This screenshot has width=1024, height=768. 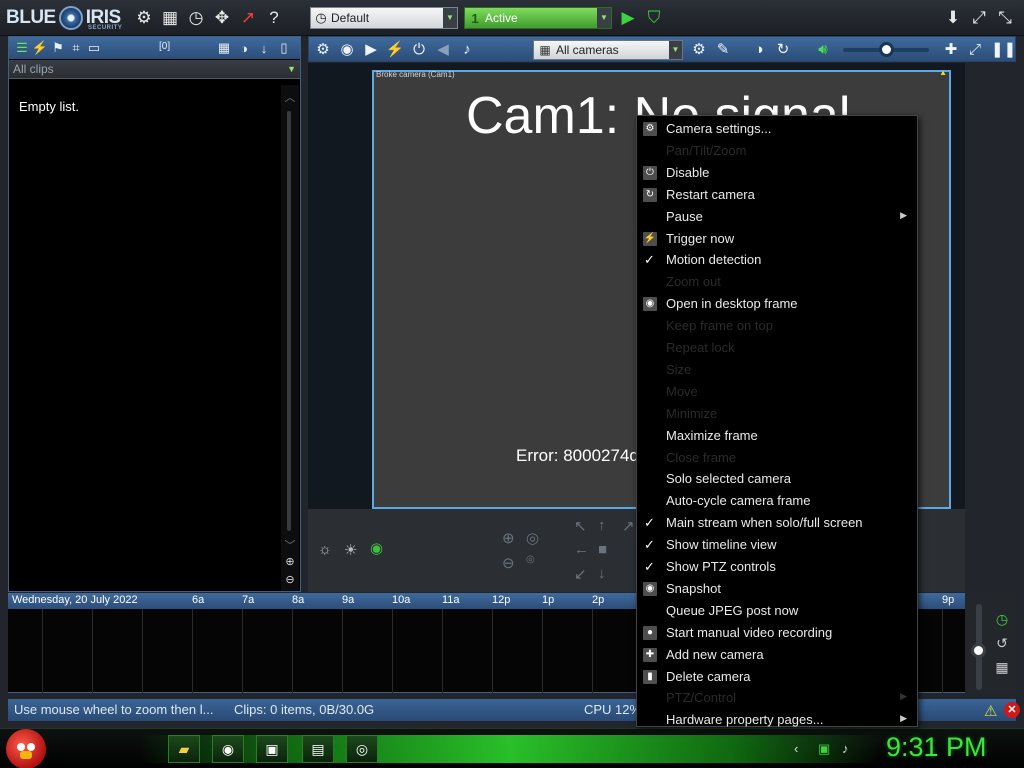 I want to click on profile-select: ◷ Default ▼, so click(x=384, y=18).